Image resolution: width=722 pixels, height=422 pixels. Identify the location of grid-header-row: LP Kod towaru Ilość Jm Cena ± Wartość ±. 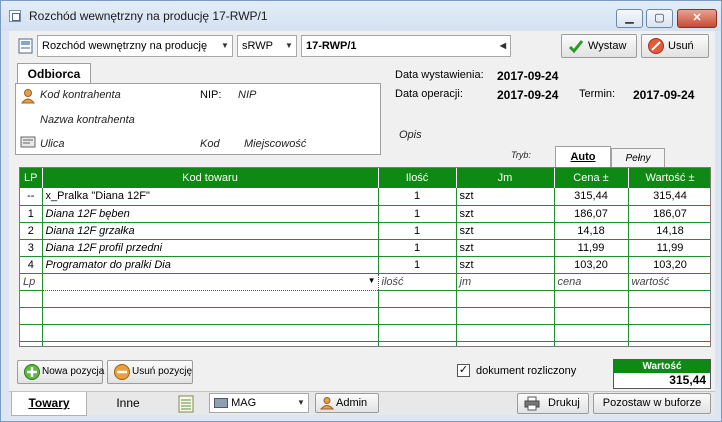
(365, 178).